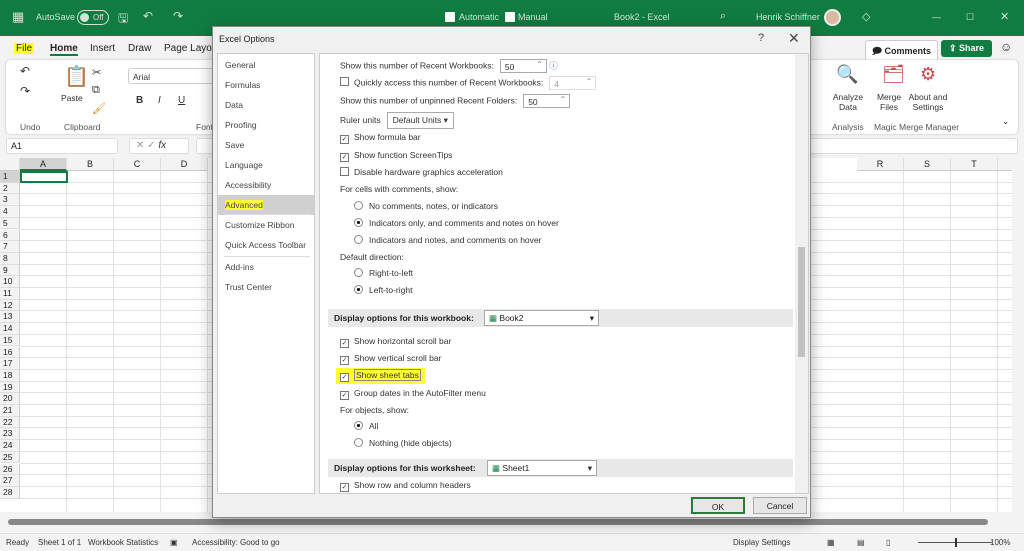 The width and height of the screenshot is (1024, 551). I want to click on merge-files-button: Merge Files, so click(889, 102).